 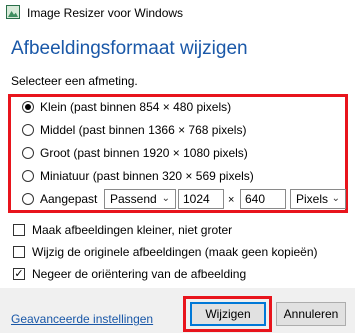 What do you see at coordinates (13, 12) in the screenshot?
I see `image-icon` at bounding box center [13, 12].